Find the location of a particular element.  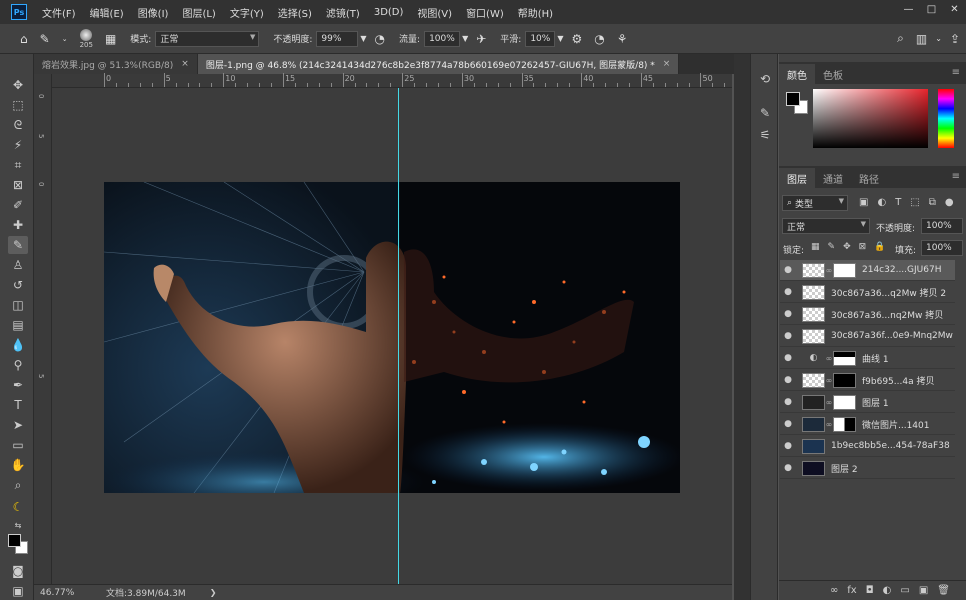

foreground-color-swatch is located at coordinates (14, 540).